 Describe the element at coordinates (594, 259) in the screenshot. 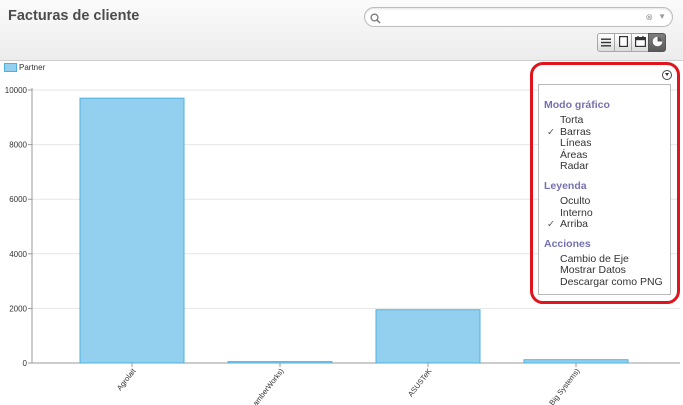

I see `menu-item: Cambio de Eje` at that location.